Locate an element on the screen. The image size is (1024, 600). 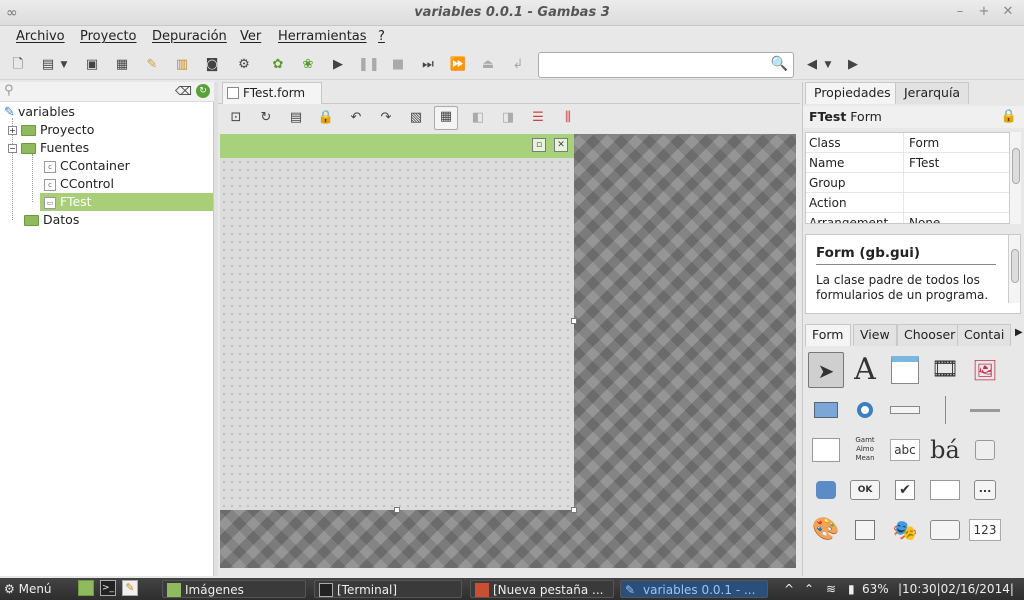
wifi-icon: ≋ is located at coordinates (831, 589).